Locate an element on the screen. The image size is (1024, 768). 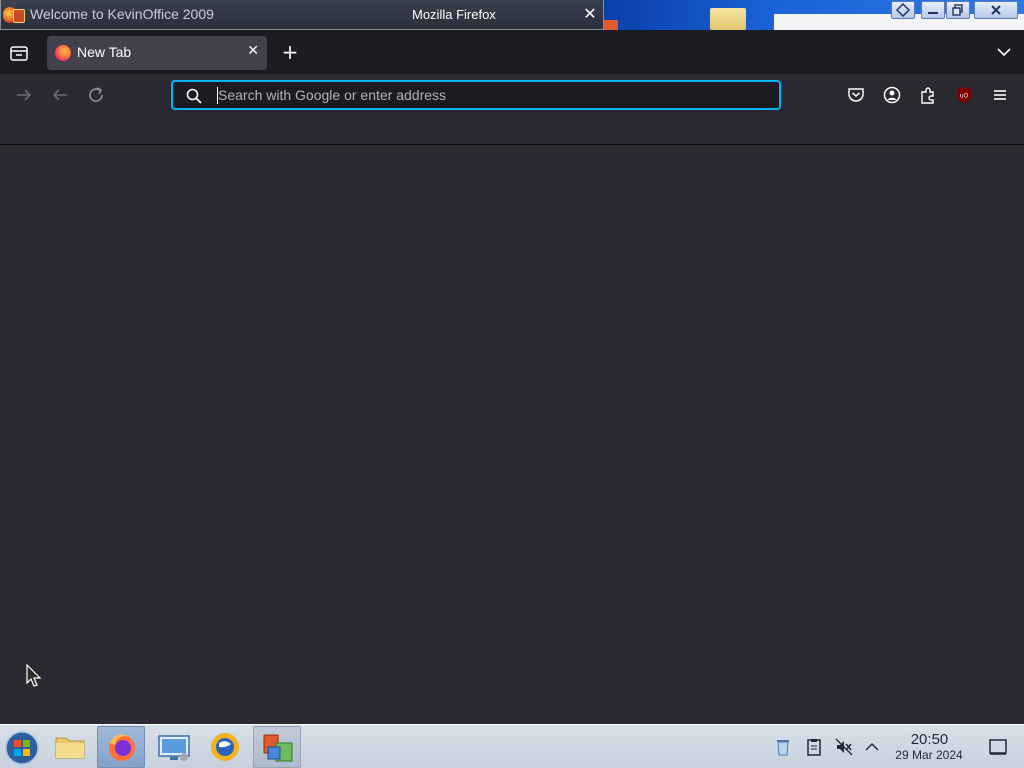
recycle-bin-icon is located at coordinates (783, 748).